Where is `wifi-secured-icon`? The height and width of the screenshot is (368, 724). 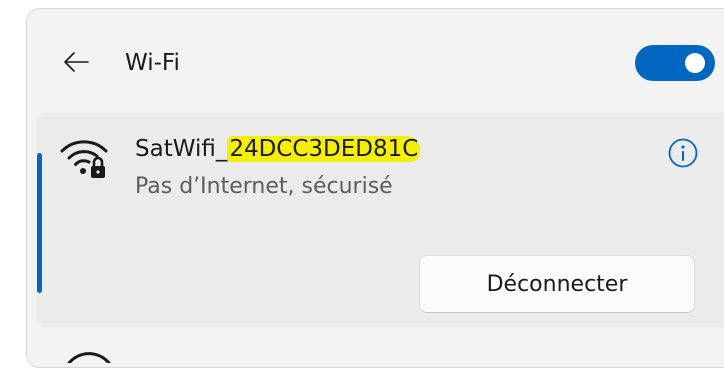
wifi-secured-icon is located at coordinates (84, 159).